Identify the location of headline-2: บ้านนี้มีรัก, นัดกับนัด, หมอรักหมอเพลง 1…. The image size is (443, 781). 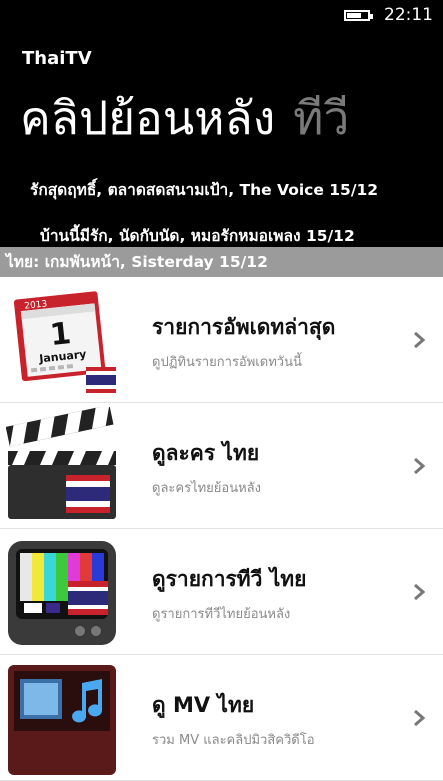
(197, 235).